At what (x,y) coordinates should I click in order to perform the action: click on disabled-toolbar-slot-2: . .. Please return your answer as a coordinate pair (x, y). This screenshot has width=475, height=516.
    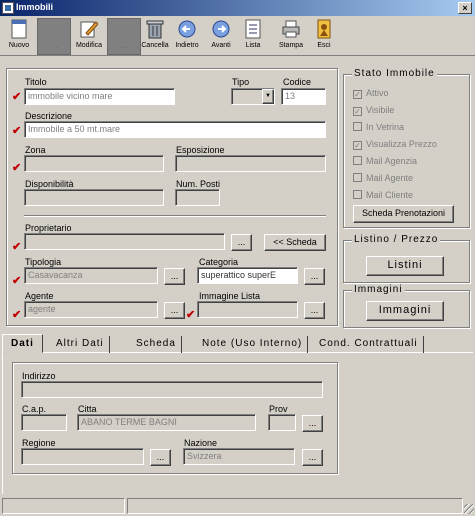
    Looking at the image, I should click on (124, 36).